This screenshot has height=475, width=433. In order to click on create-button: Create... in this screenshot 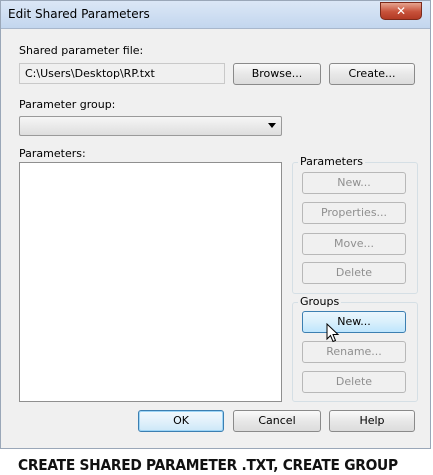, I will do `click(372, 74)`.